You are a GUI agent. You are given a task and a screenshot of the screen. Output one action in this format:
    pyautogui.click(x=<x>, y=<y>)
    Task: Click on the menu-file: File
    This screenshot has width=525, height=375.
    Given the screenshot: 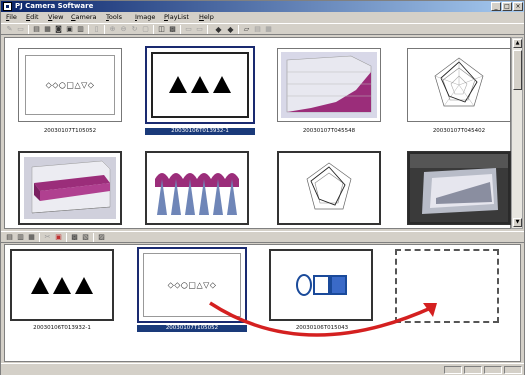 What is the action you would take?
    pyautogui.click(x=11, y=17)
    